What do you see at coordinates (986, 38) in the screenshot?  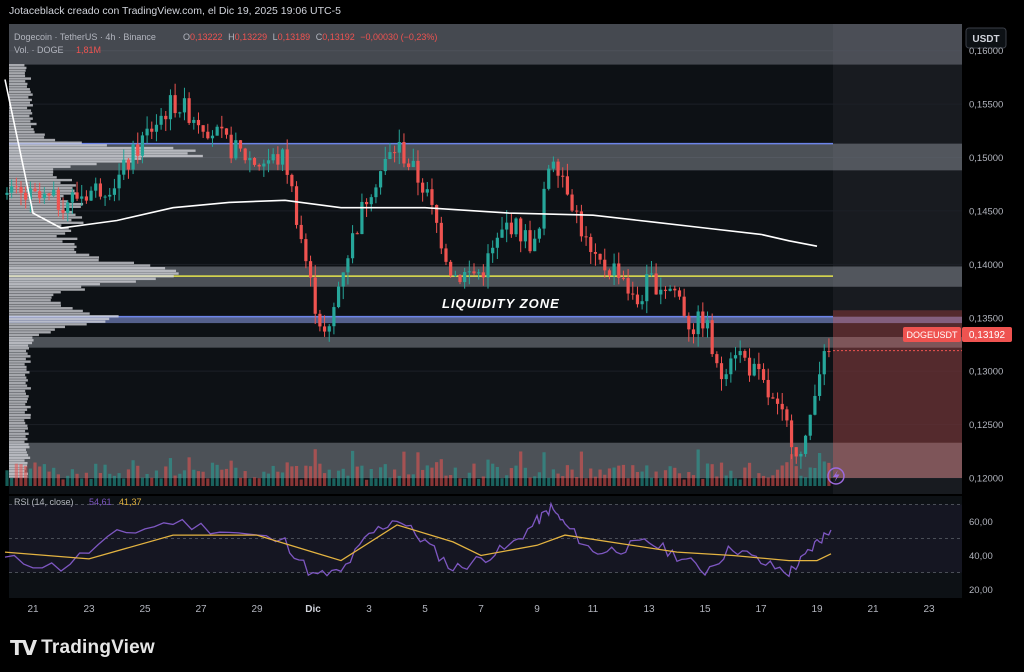 I see `currency-button: USDT` at bounding box center [986, 38].